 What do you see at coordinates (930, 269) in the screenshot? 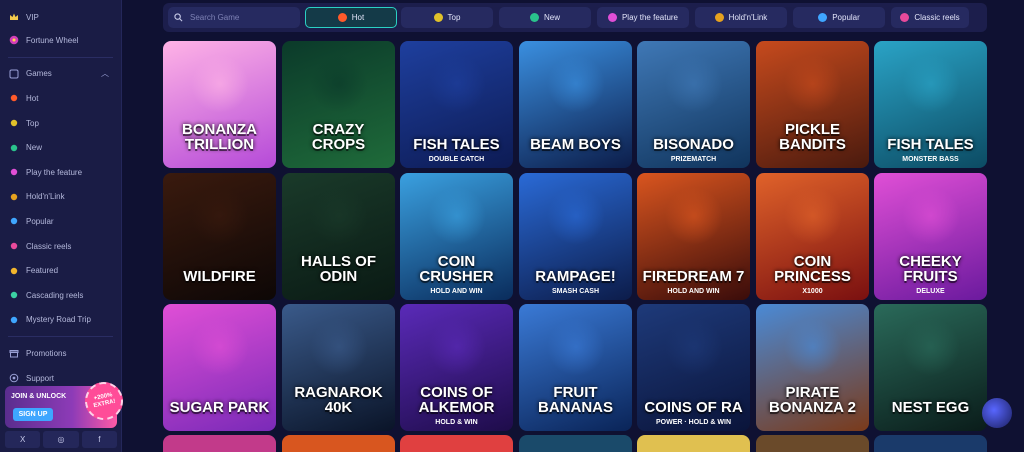
I see `game-title: CHEEKY FRUITS` at bounding box center [930, 269].